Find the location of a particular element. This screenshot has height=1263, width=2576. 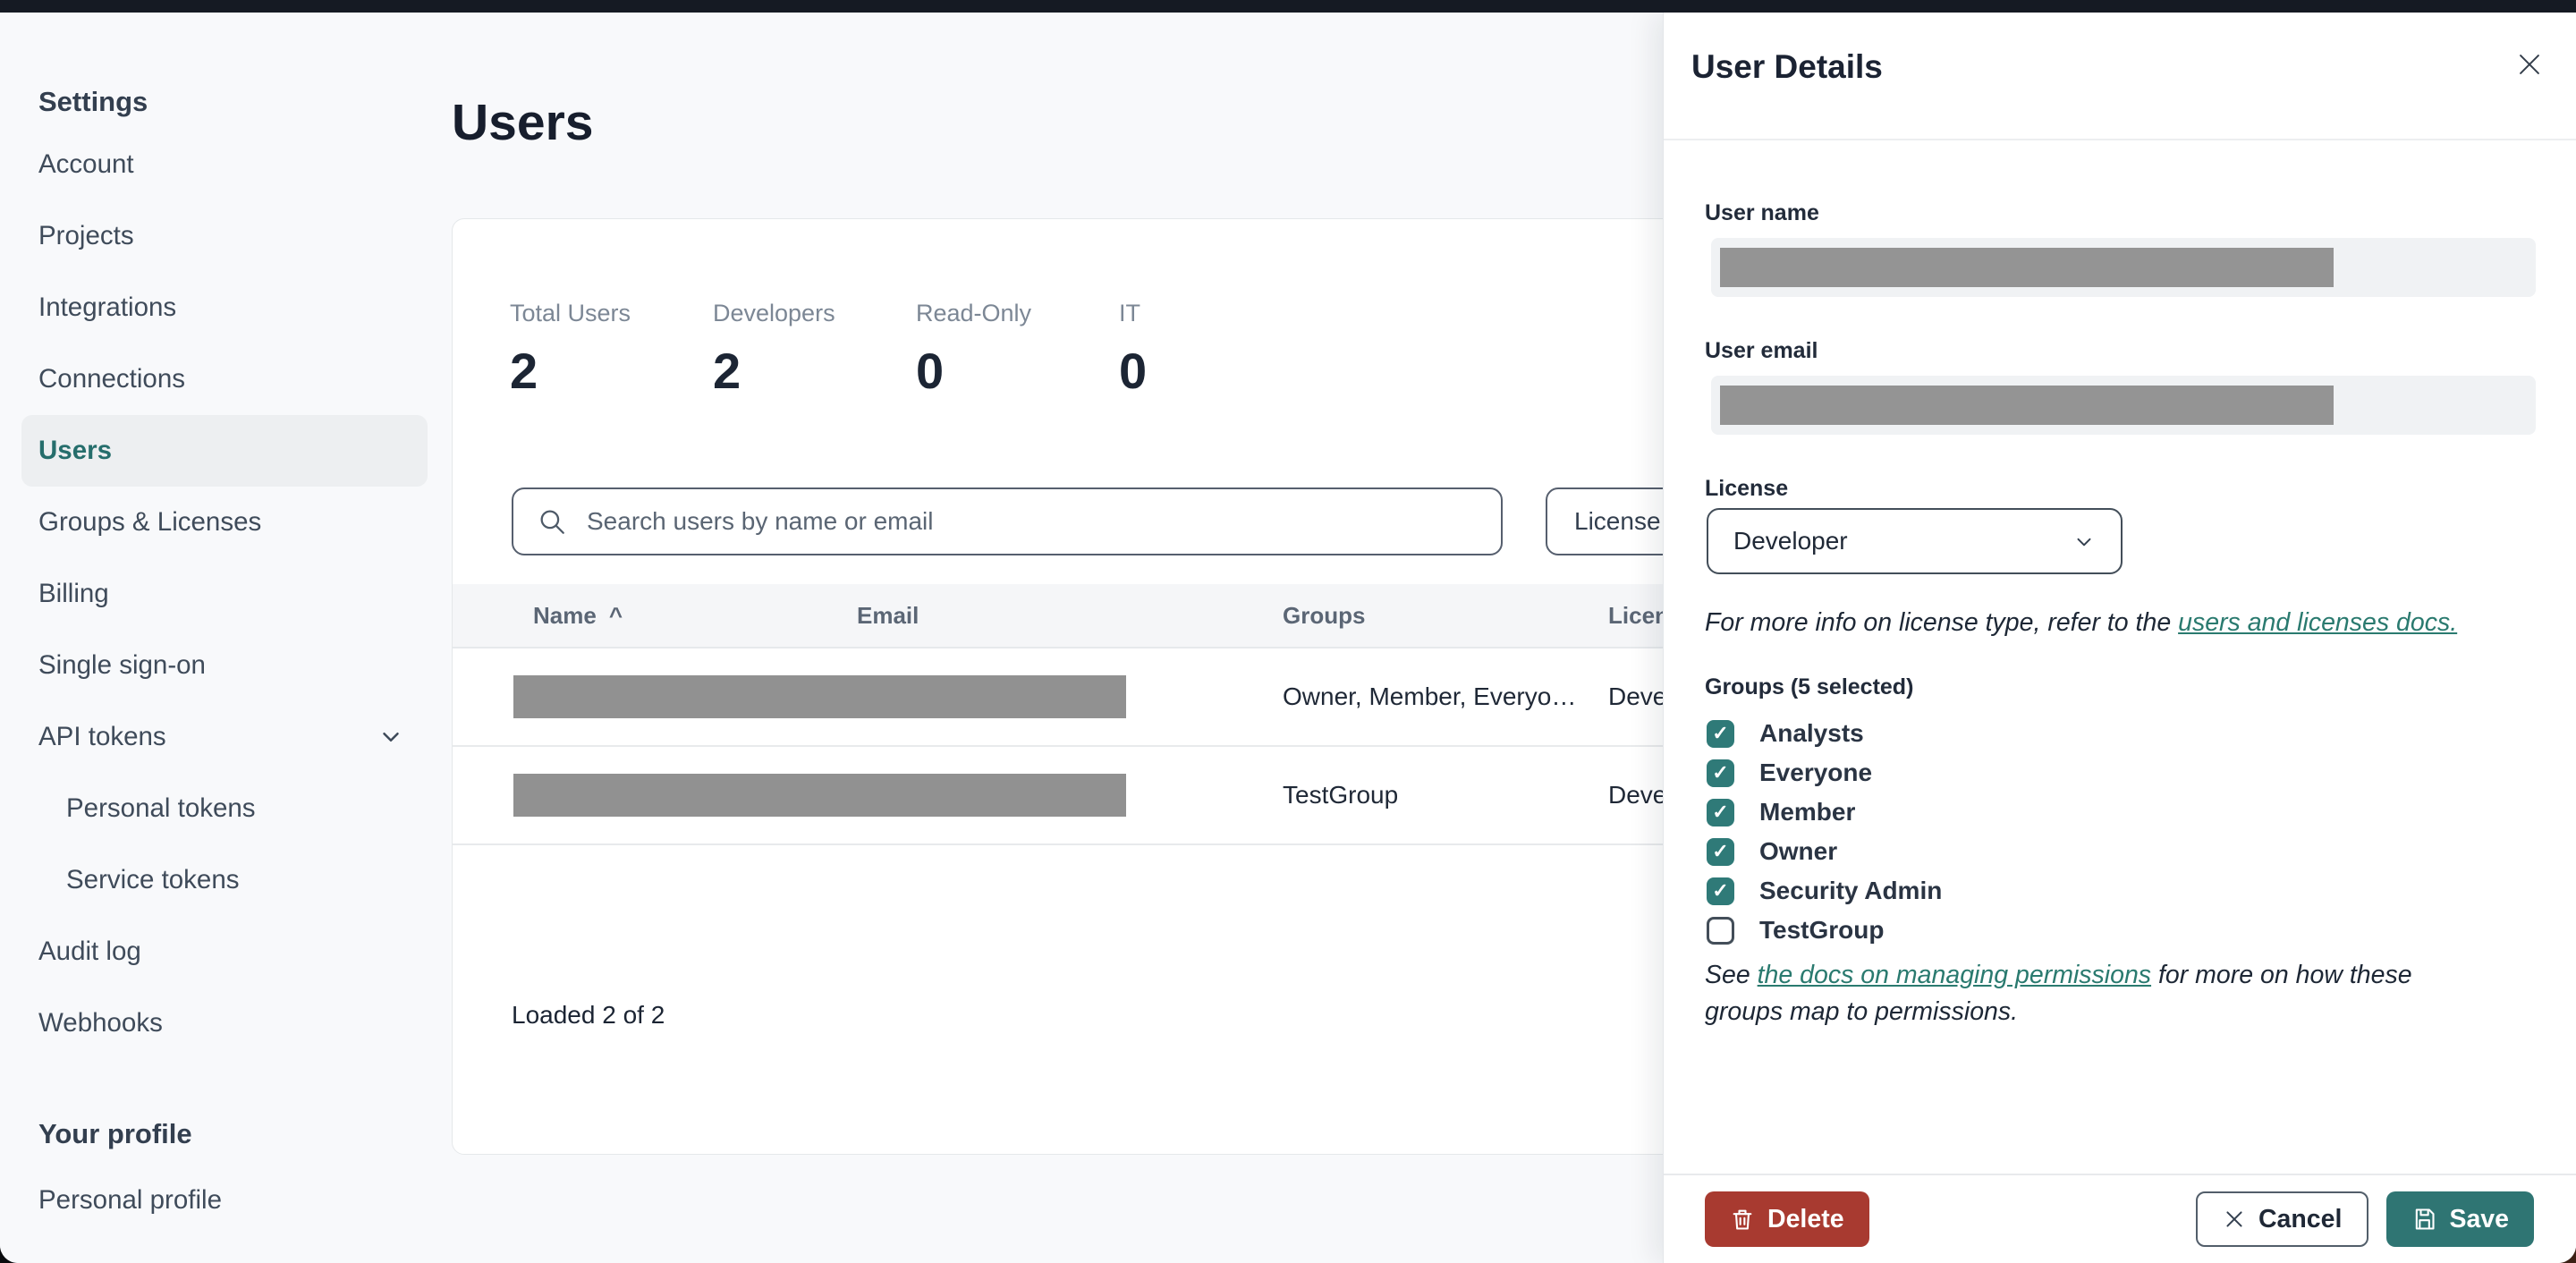

sidebar-item-account: Account is located at coordinates (224, 164).